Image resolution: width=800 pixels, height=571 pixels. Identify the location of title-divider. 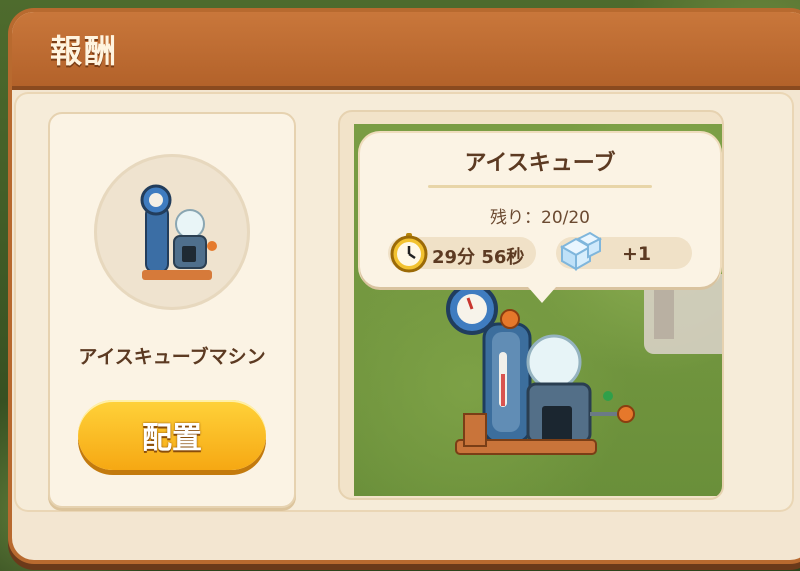
(540, 186).